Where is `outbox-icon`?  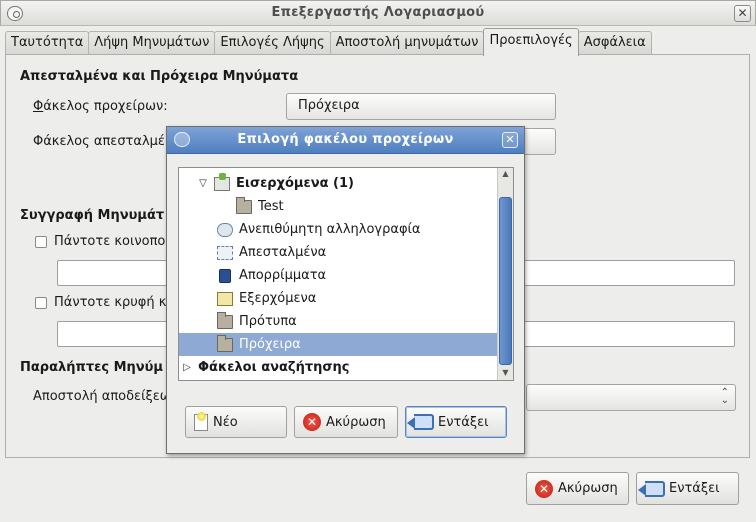 outbox-icon is located at coordinates (225, 298).